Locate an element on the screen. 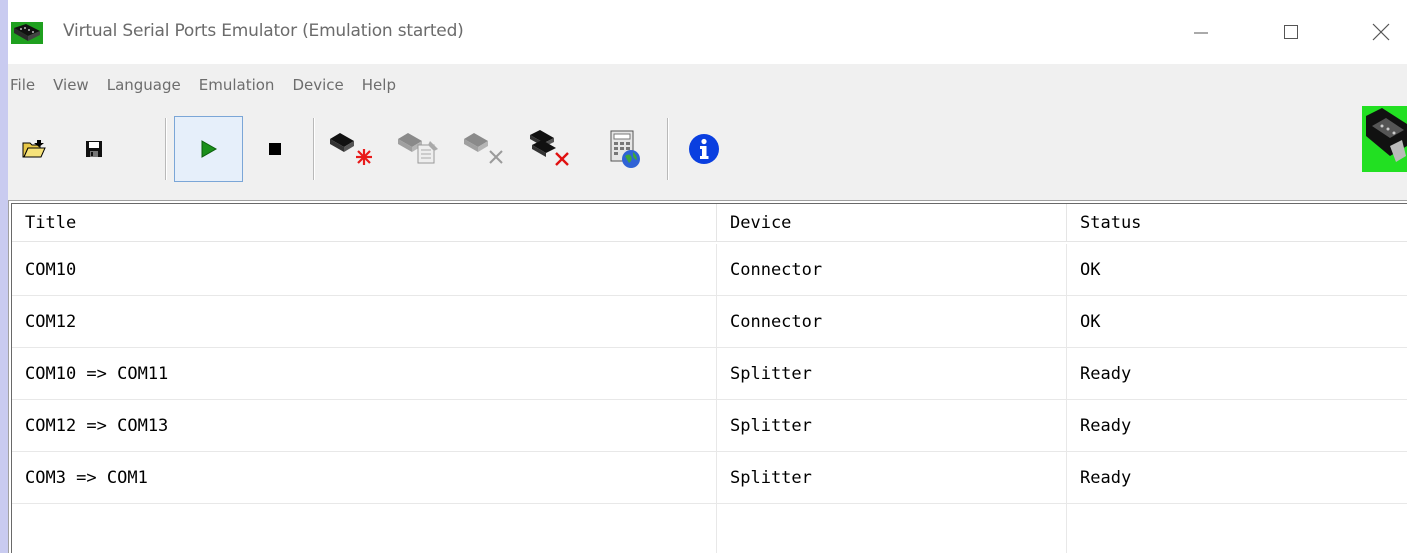 The height and width of the screenshot is (553, 1407). save-button is located at coordinates (94, 149).